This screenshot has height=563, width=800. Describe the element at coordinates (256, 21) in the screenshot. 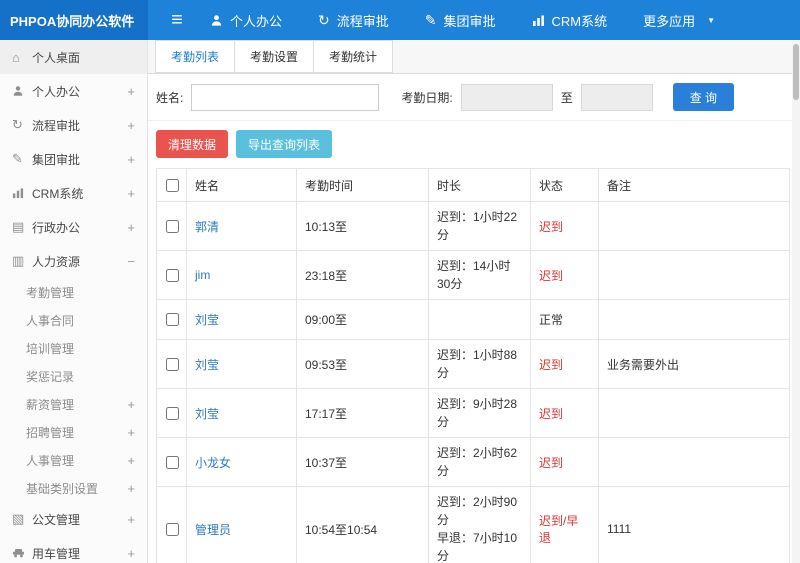

I see `nav-label: 个人办公` at that location.